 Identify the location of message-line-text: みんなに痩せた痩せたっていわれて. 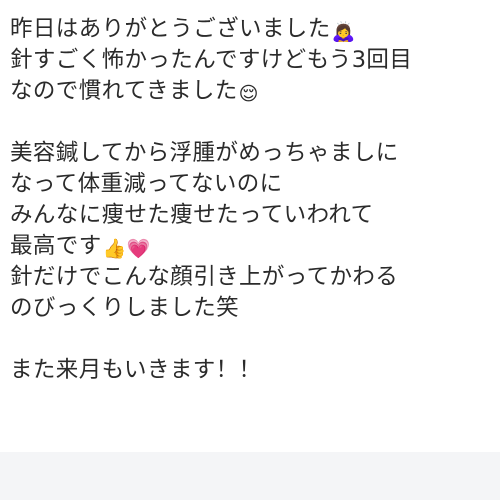
(192, 215).